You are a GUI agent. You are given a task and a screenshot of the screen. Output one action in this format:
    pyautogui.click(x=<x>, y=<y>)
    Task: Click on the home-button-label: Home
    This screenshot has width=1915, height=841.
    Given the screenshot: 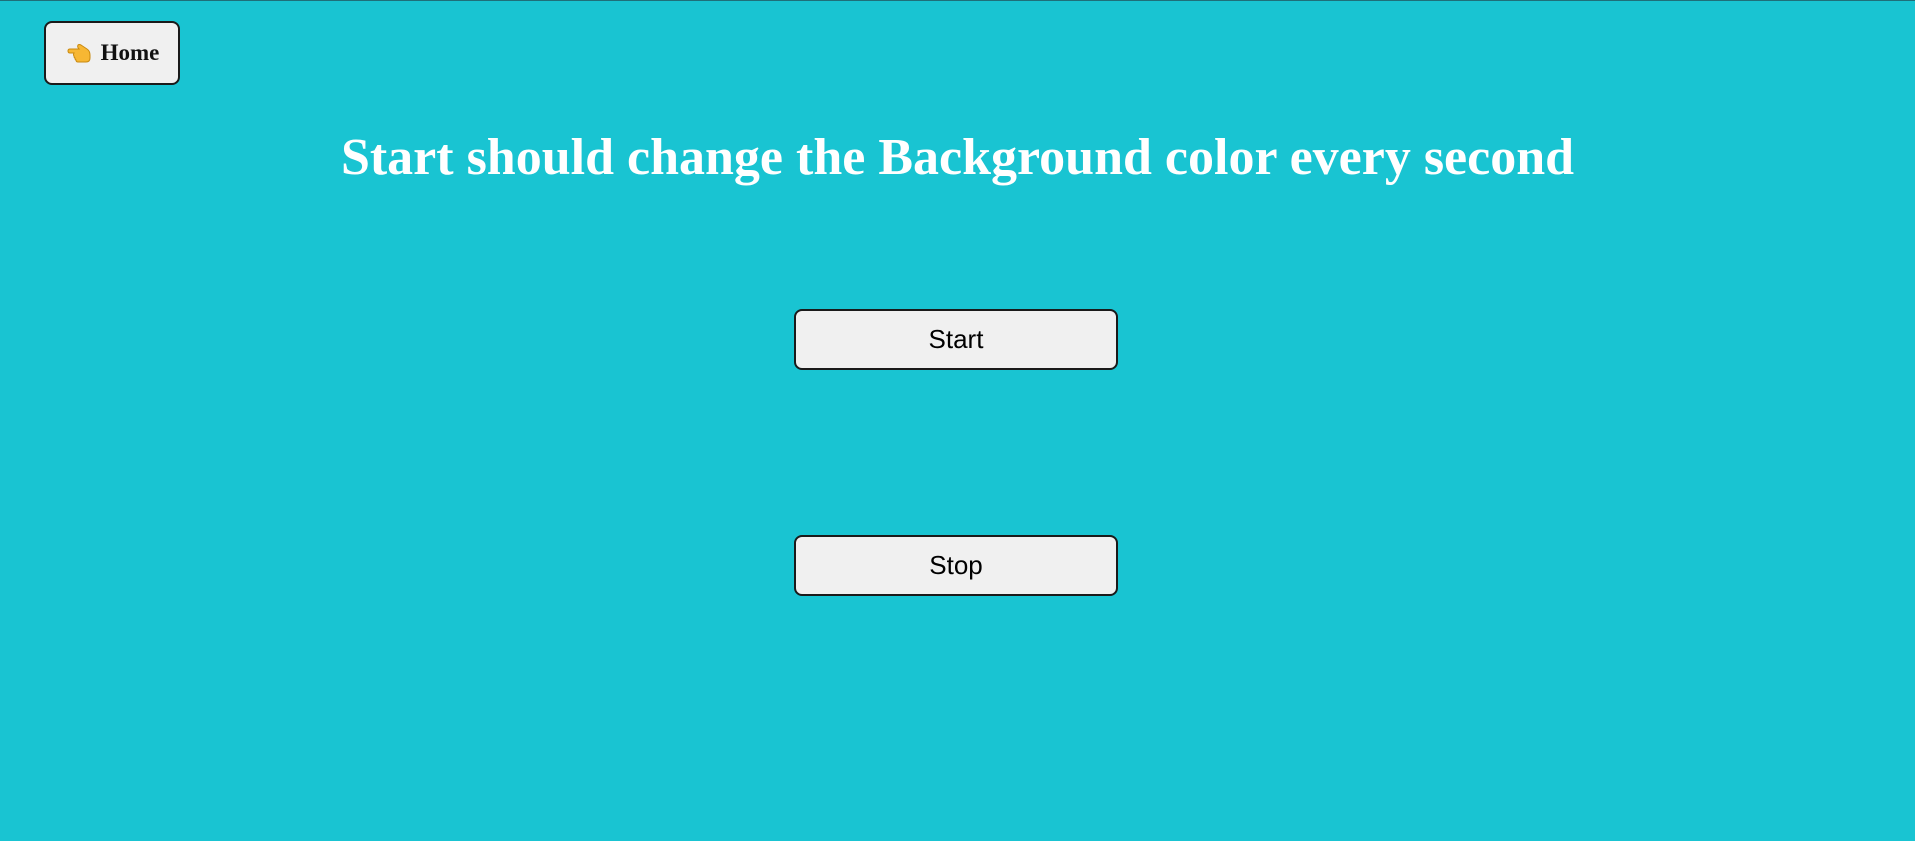 What is the action you would take?
    pyautogui.click(x=130, y=52)
    